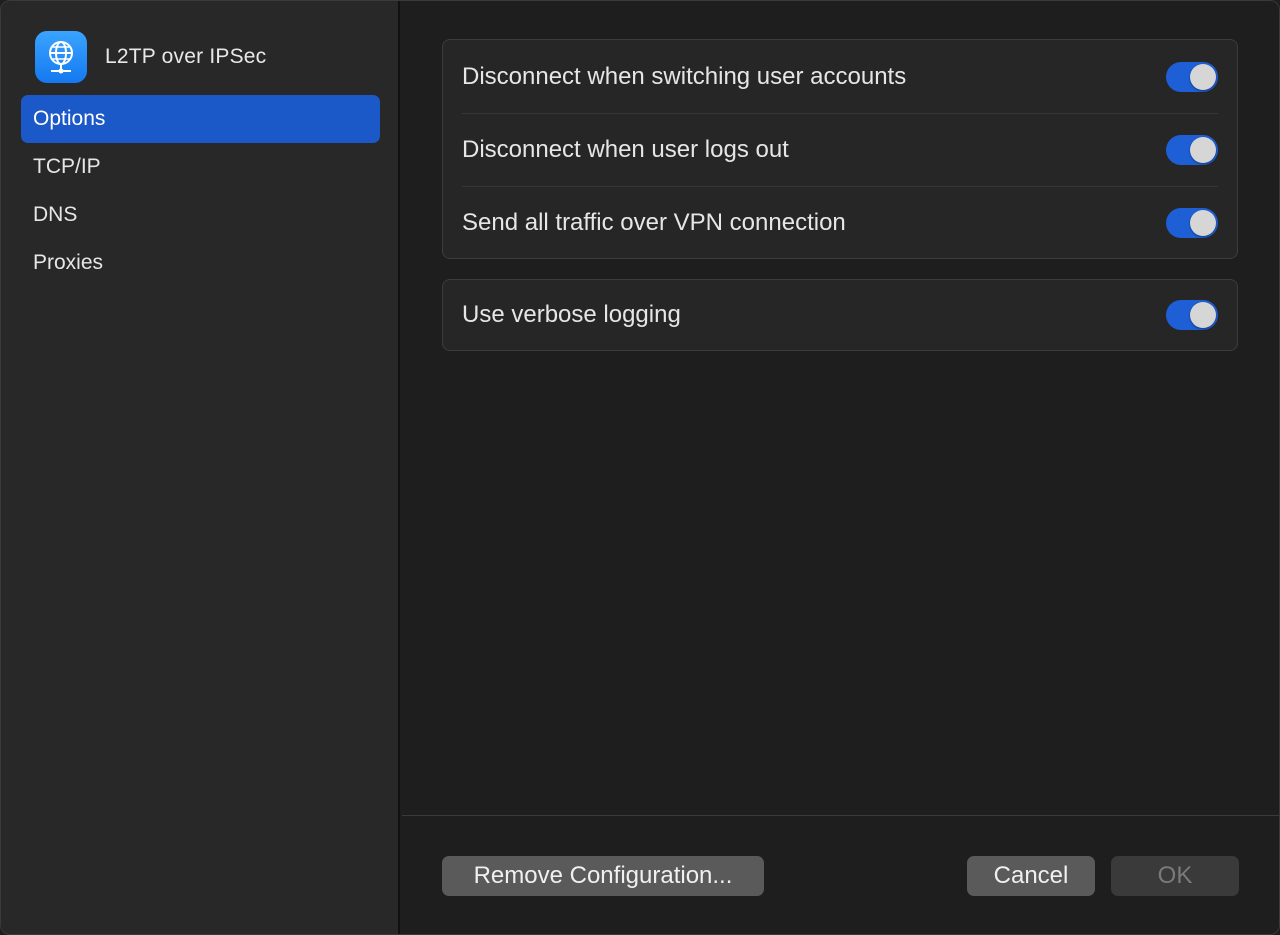  I want to click on globe-network-icon, so click(61, 57).